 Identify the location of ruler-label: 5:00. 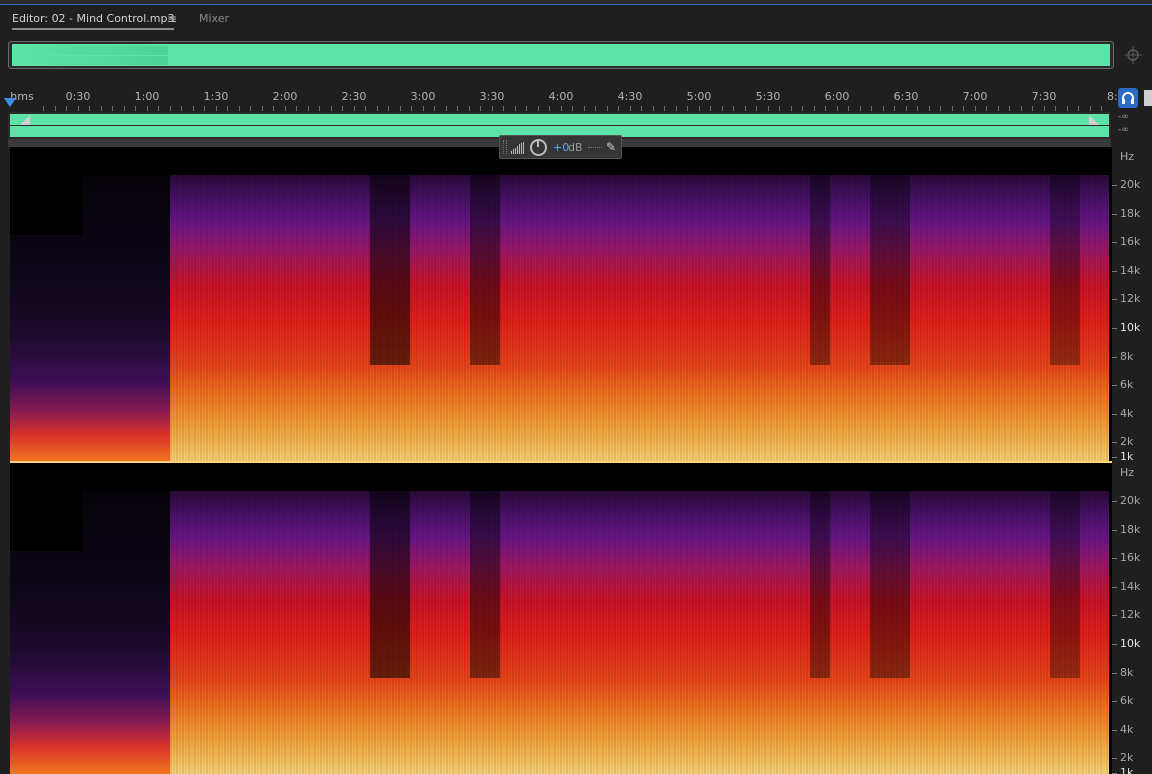
(699, 96).